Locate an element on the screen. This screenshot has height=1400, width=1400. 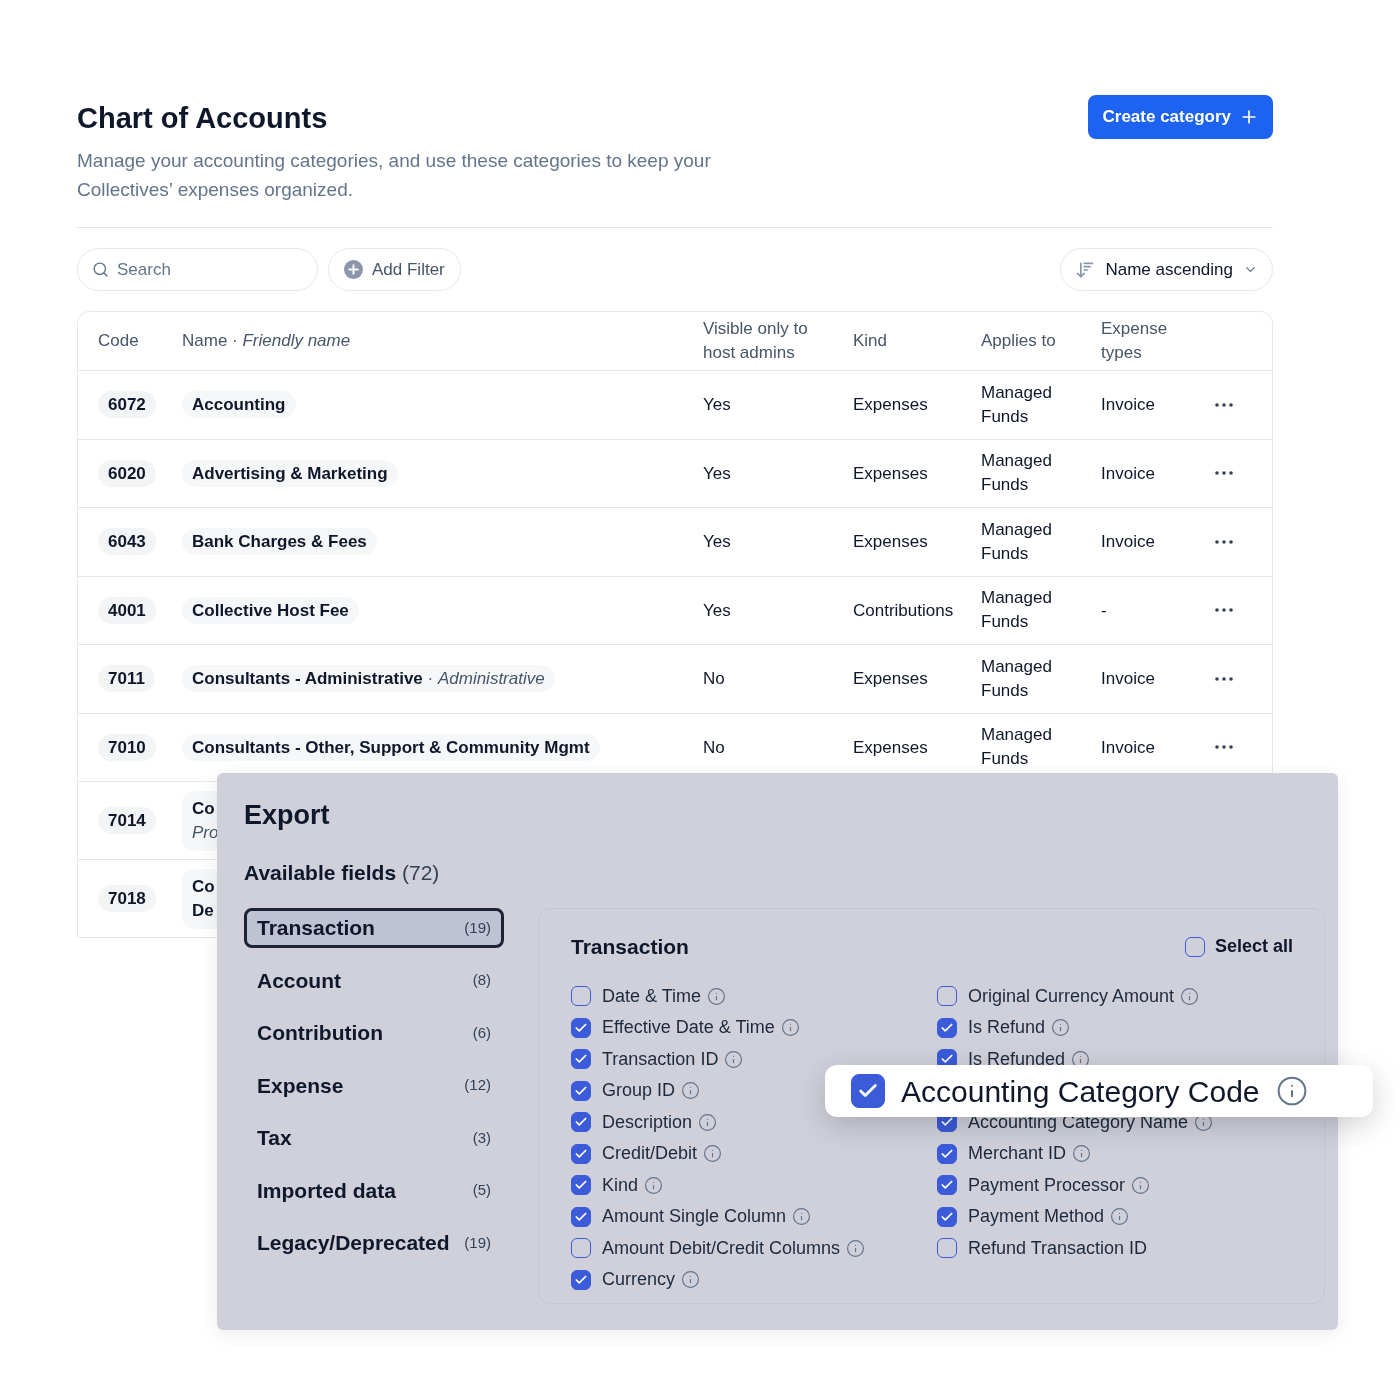
search-field: Search is located at coordinates (197, 269).